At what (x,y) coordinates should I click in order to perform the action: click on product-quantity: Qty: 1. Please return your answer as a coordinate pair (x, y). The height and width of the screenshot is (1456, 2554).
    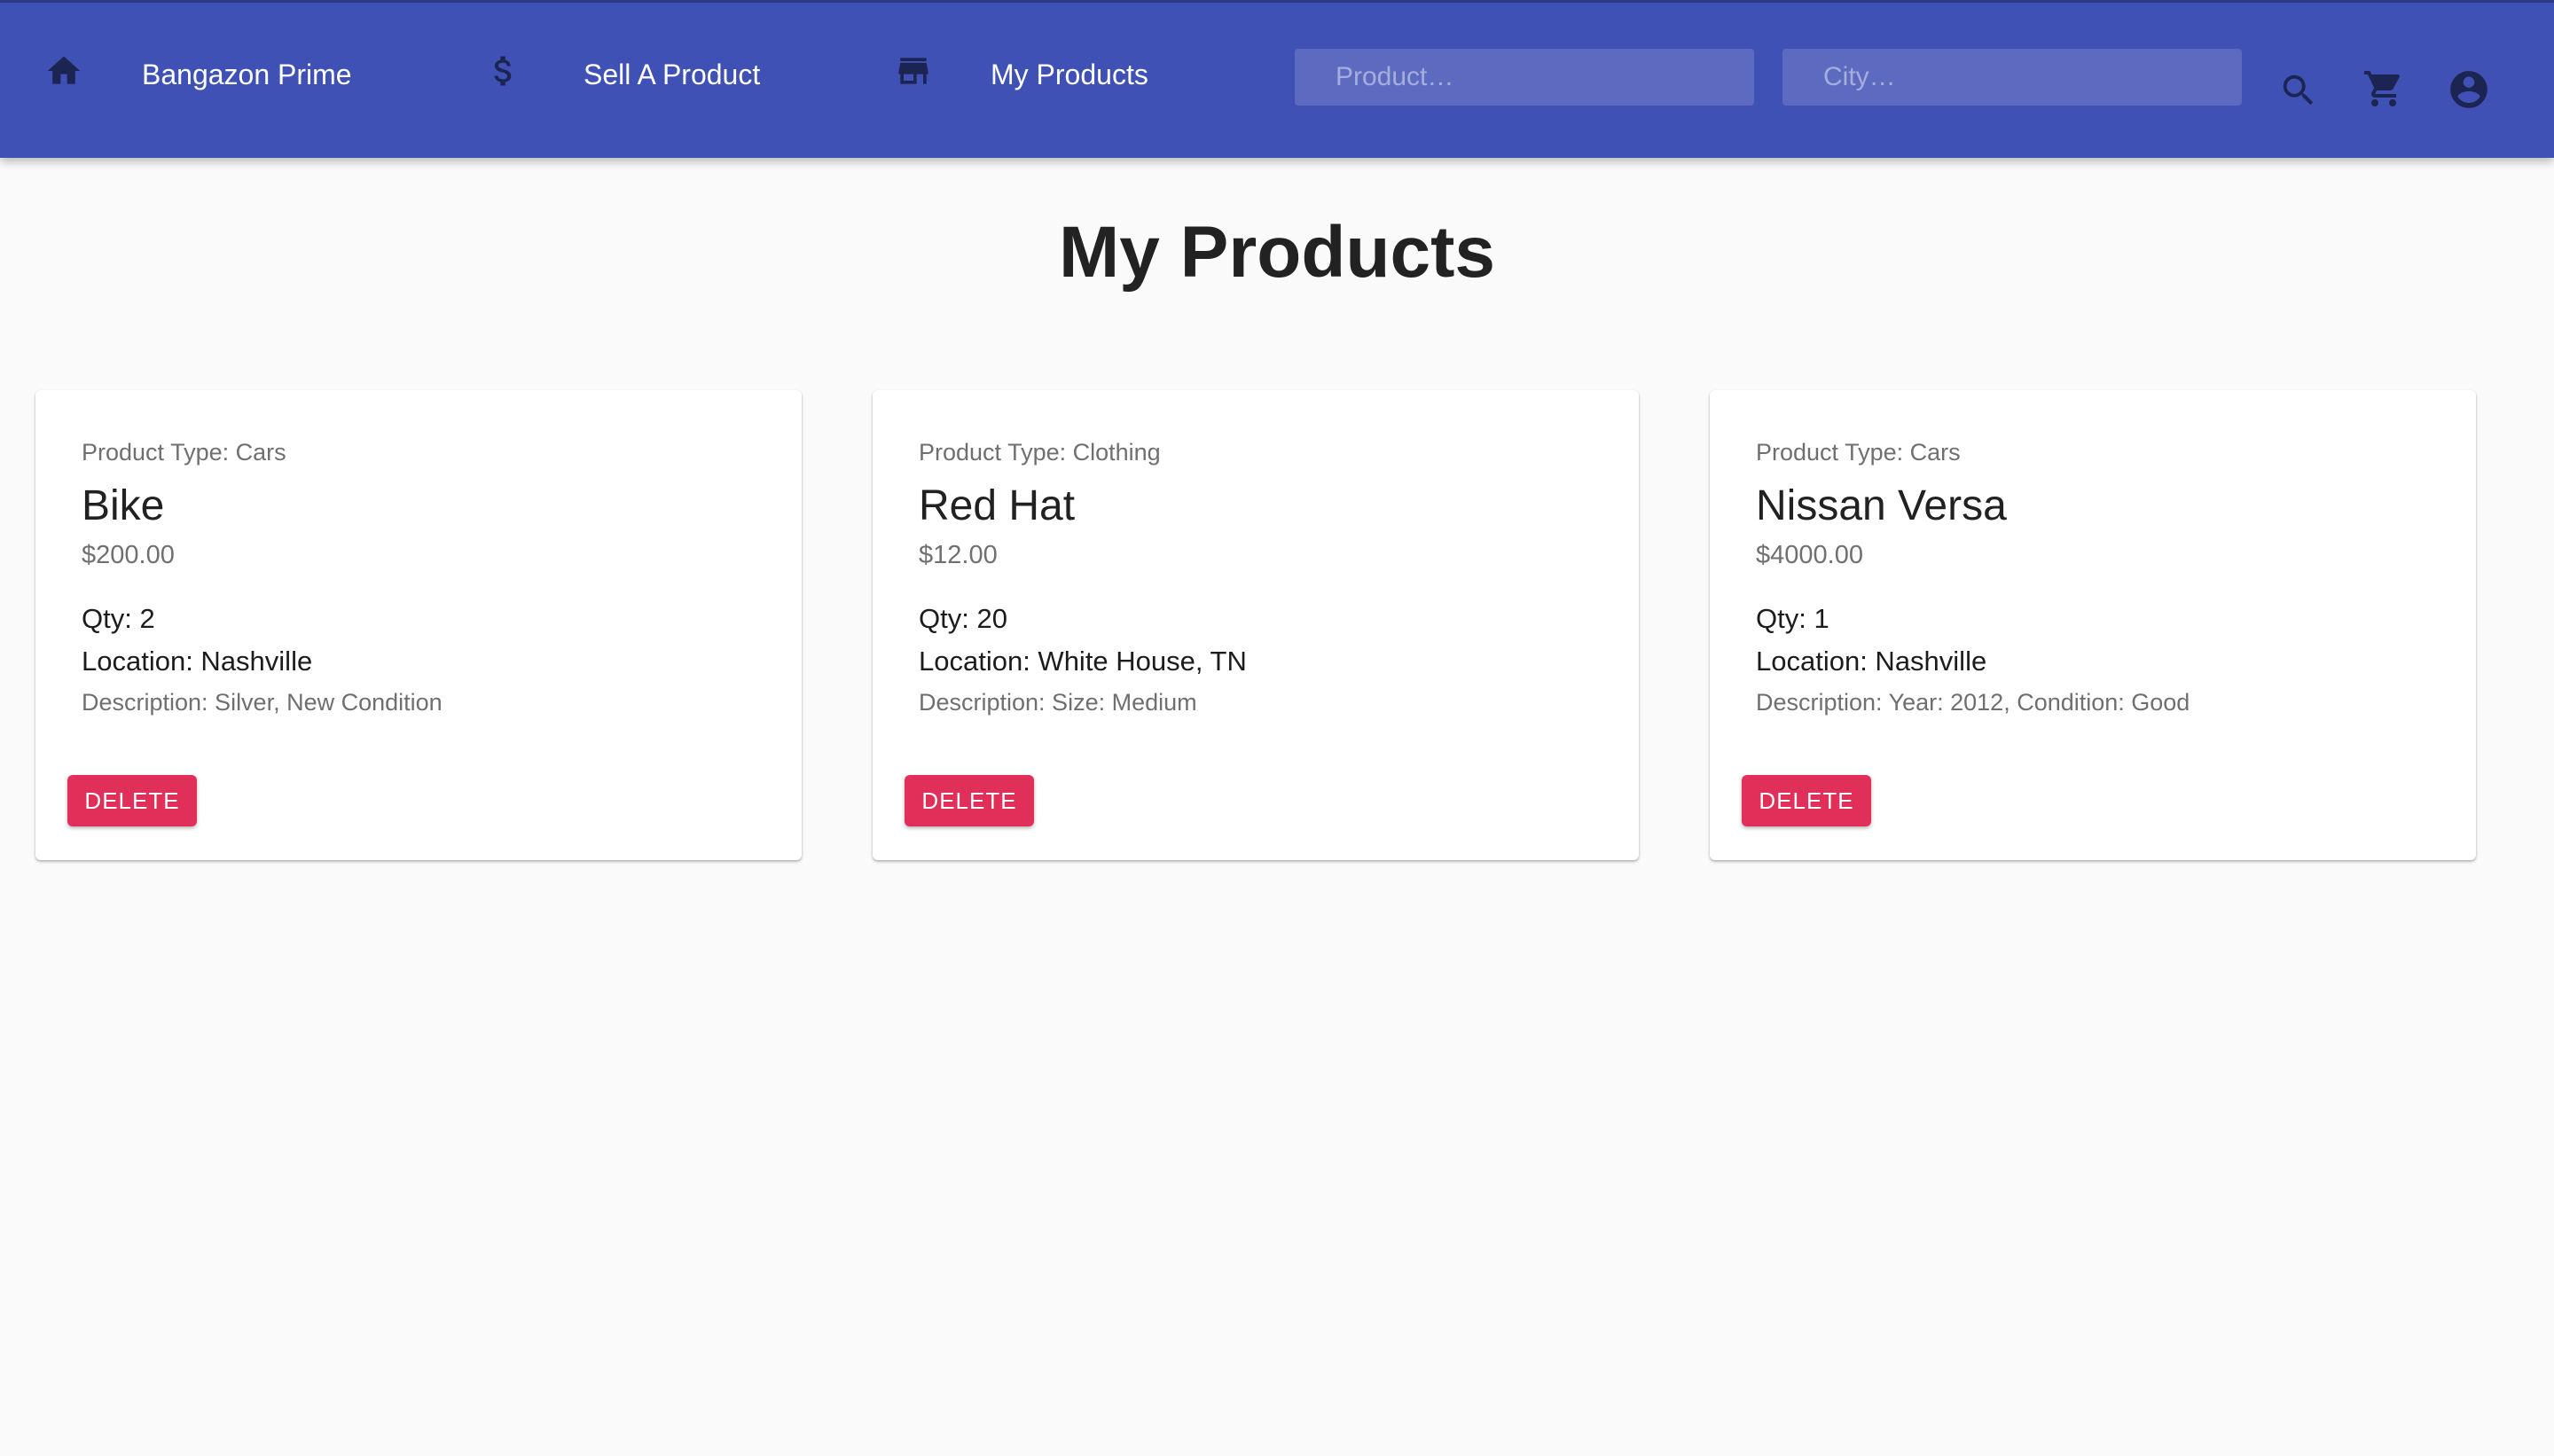
    Looking at the image, I should click on (1792, 618).